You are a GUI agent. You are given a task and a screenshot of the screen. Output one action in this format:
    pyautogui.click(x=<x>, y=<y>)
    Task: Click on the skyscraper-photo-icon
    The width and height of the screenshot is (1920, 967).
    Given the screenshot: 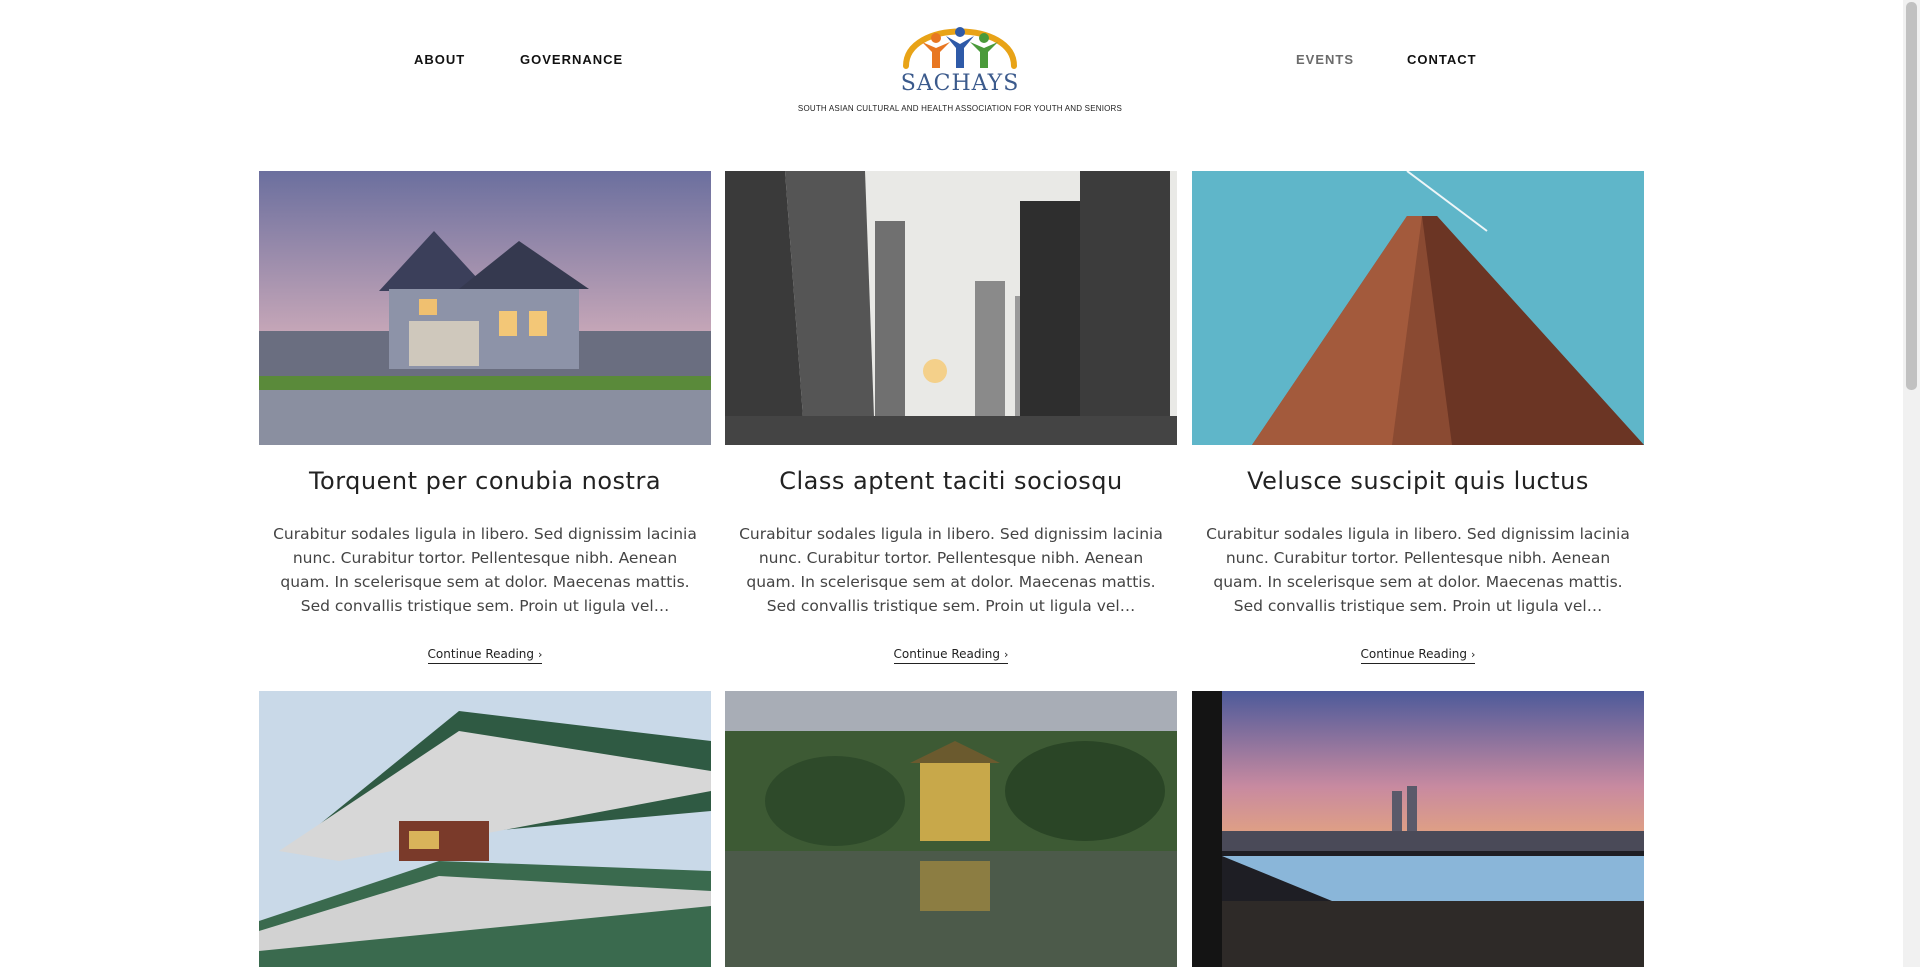 What is the action you would take?
    pyautogui.click(x=1418, y=308)
    